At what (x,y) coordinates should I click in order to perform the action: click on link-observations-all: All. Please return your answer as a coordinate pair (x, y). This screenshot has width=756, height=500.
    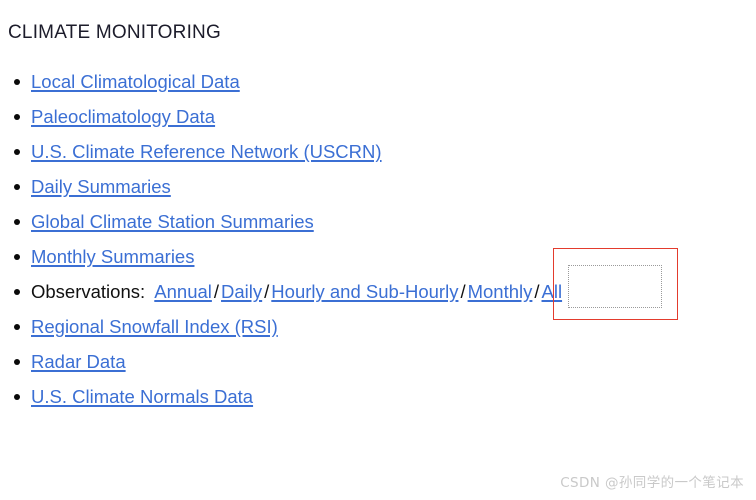
    Looking at the image, I should click on (552, 291).